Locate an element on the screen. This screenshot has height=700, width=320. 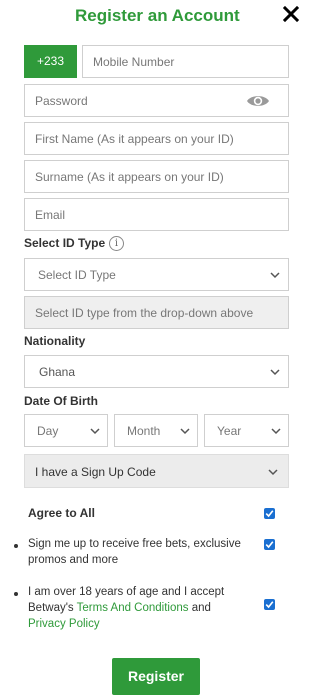
agree-all-label: Agree to All is located at coordinates (61, 513).